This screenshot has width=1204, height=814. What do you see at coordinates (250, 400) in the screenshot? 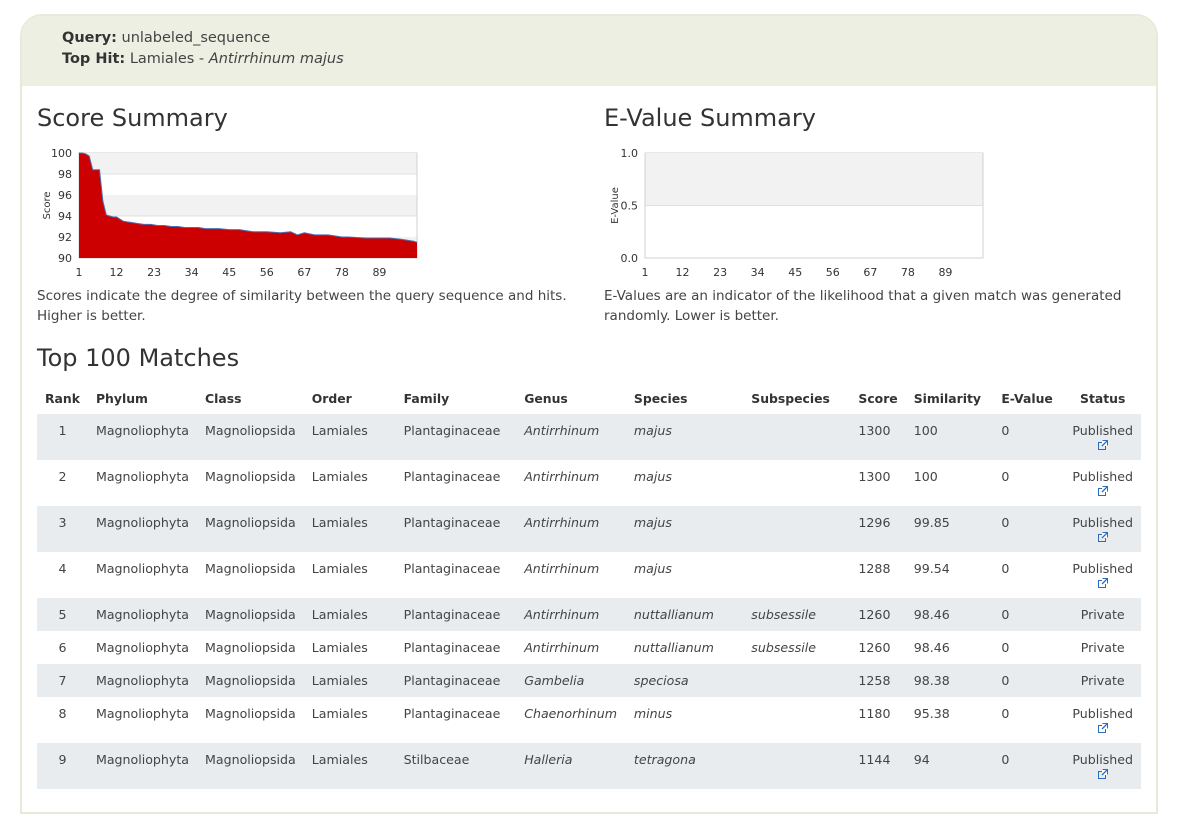
I see `col-class: Class` at bounding box center [250, 400].